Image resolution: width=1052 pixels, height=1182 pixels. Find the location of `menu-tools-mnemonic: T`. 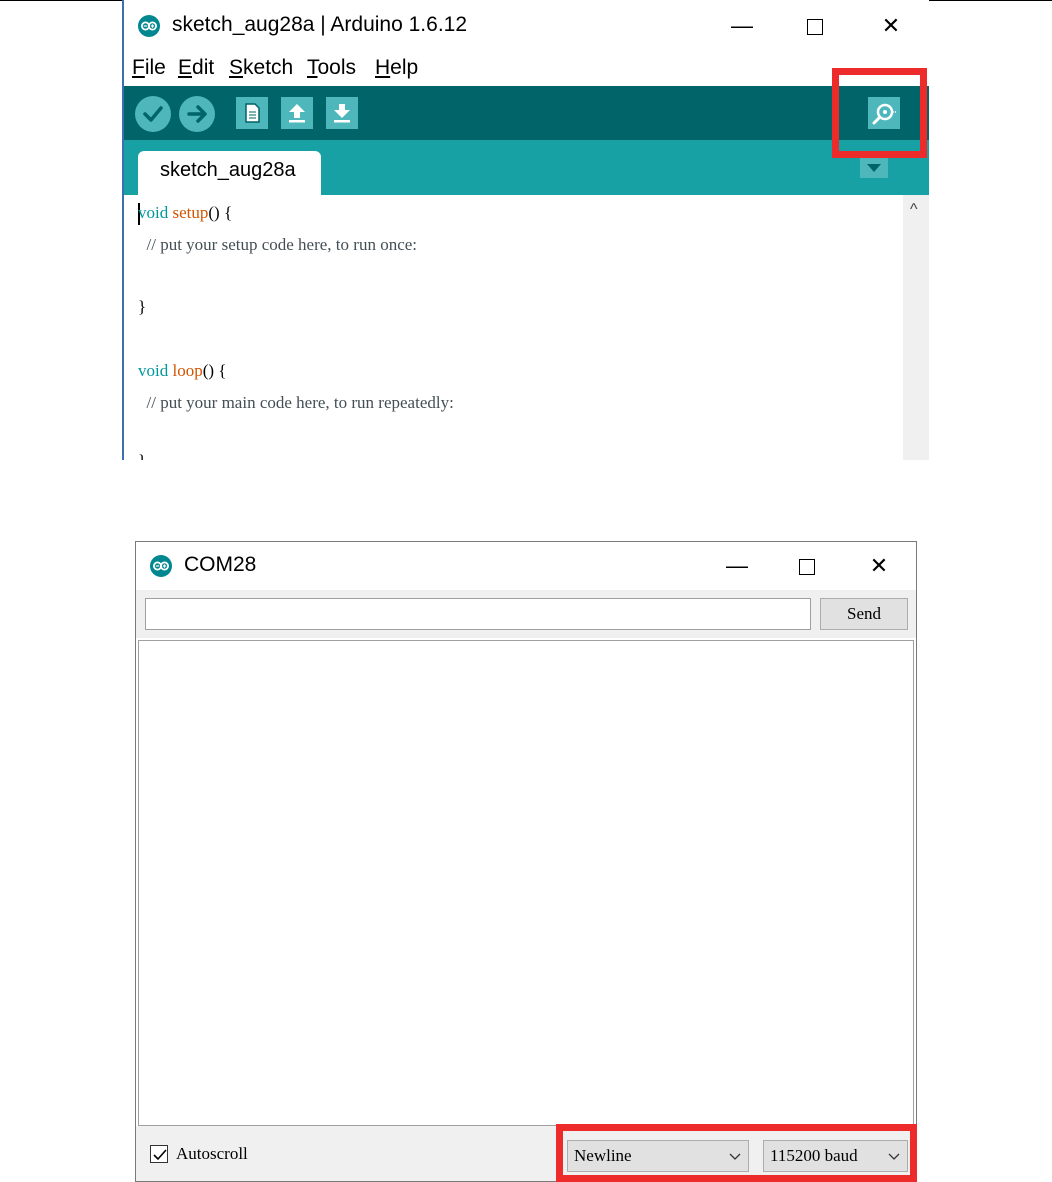

menu-tools-mnemonic: T is located at coordinates (312, 67).